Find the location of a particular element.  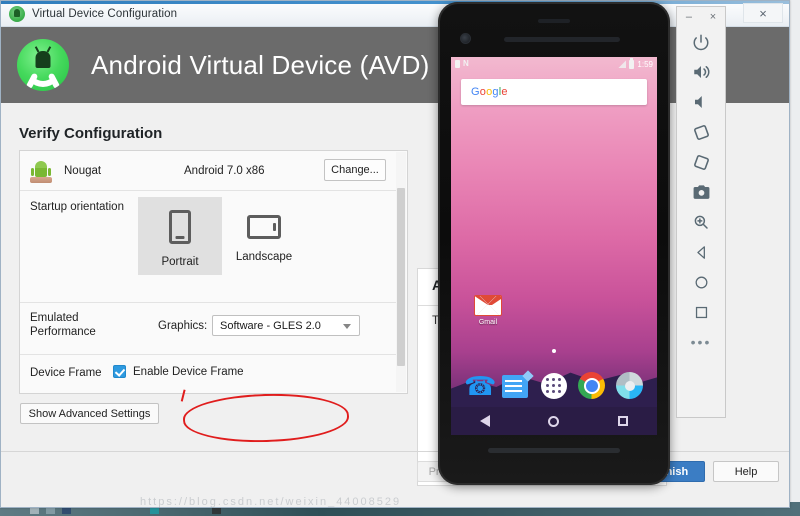

overview-icon is located at coordinates (701, 312).